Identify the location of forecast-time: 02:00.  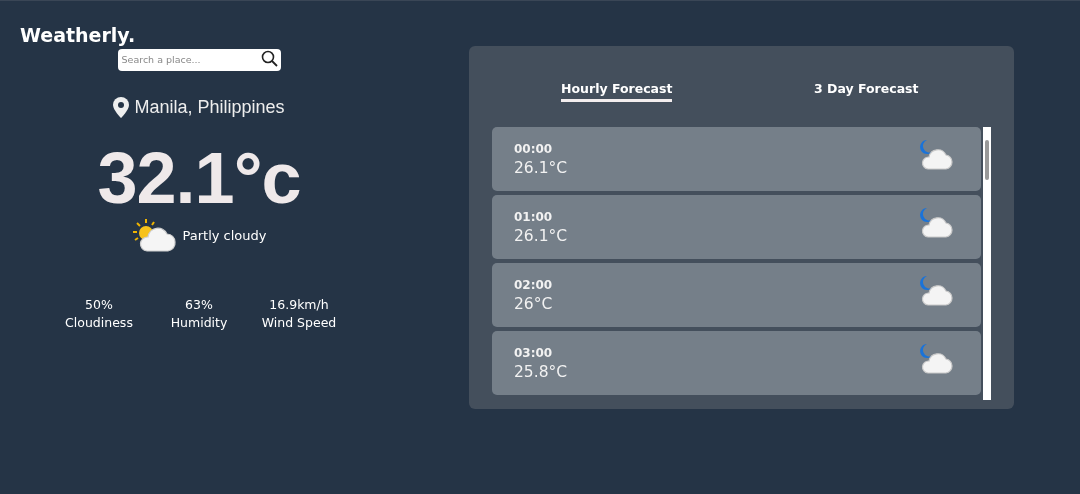
(533, 285).